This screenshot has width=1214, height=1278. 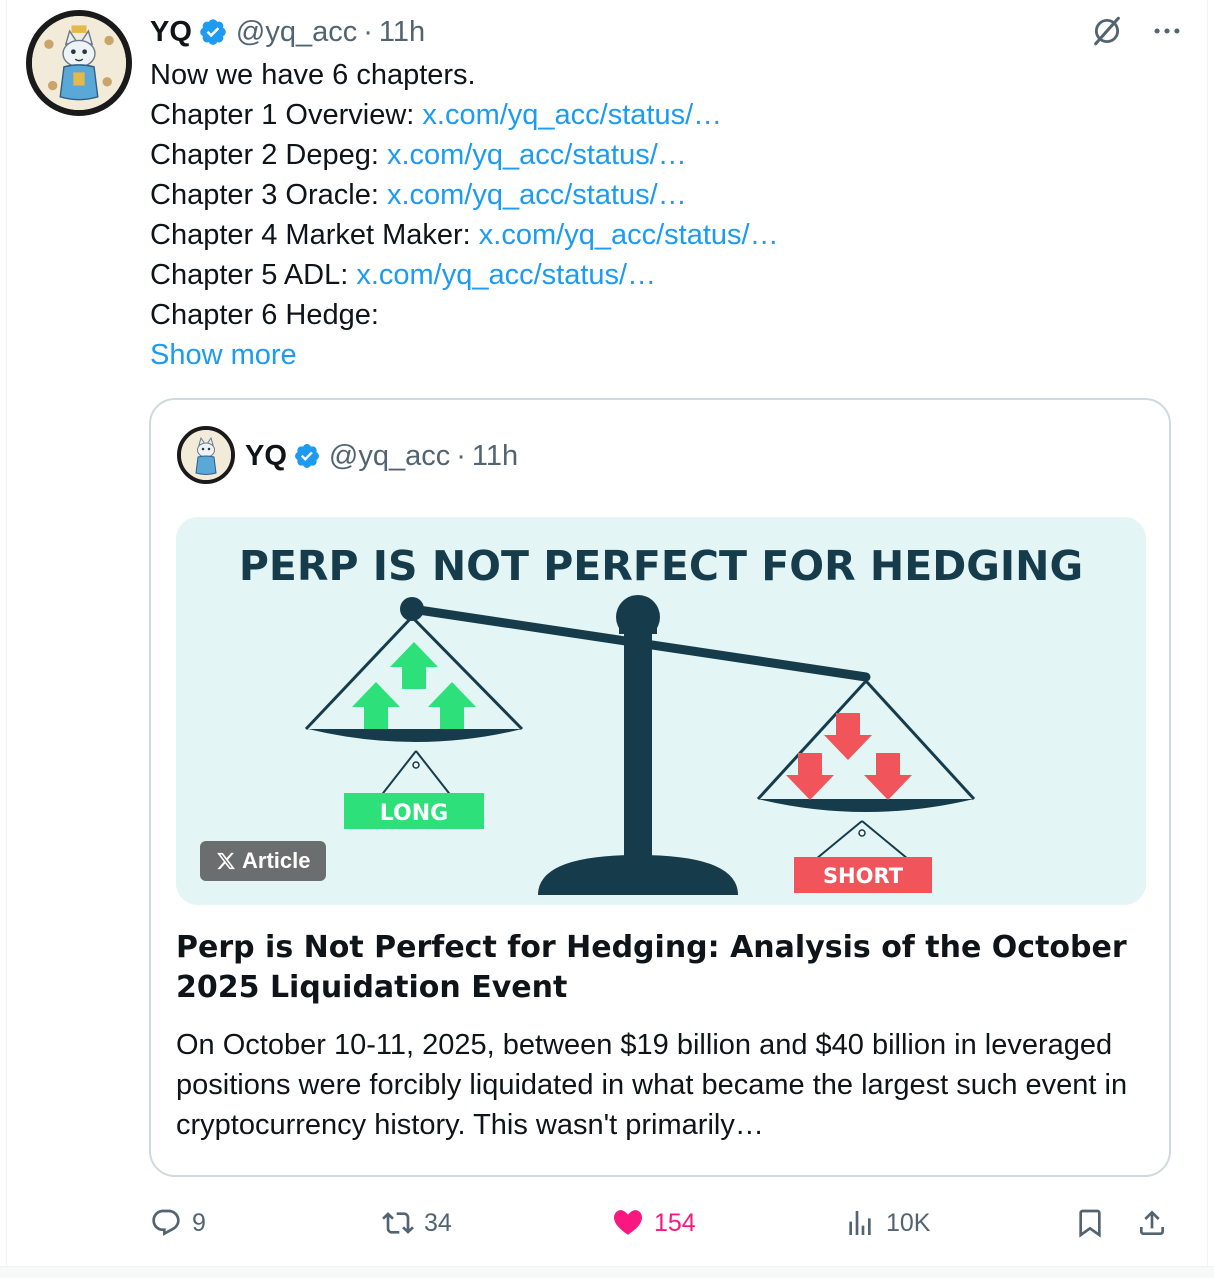 I want to click on grok-icon, so click(x=1107, y=31).